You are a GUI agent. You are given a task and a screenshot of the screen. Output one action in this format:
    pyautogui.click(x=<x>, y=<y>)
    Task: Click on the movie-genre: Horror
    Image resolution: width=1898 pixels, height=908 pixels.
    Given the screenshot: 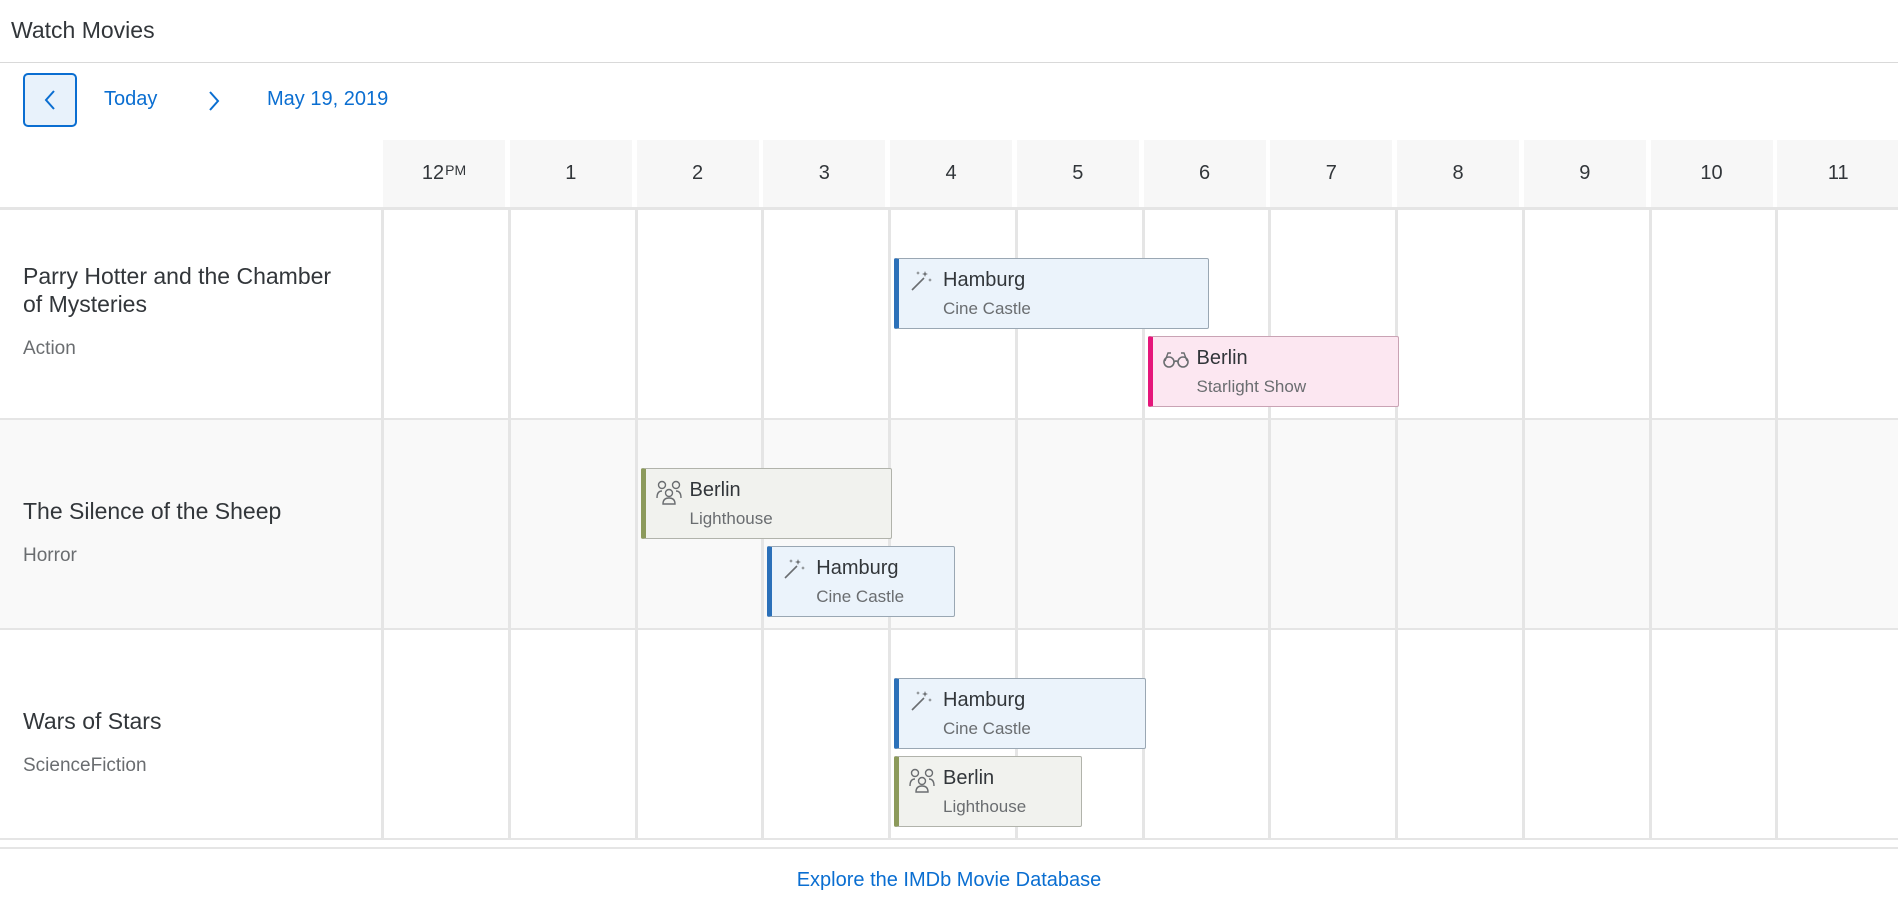 What is the action you would take?
    pyautogui.click(x=50, y=555)
    